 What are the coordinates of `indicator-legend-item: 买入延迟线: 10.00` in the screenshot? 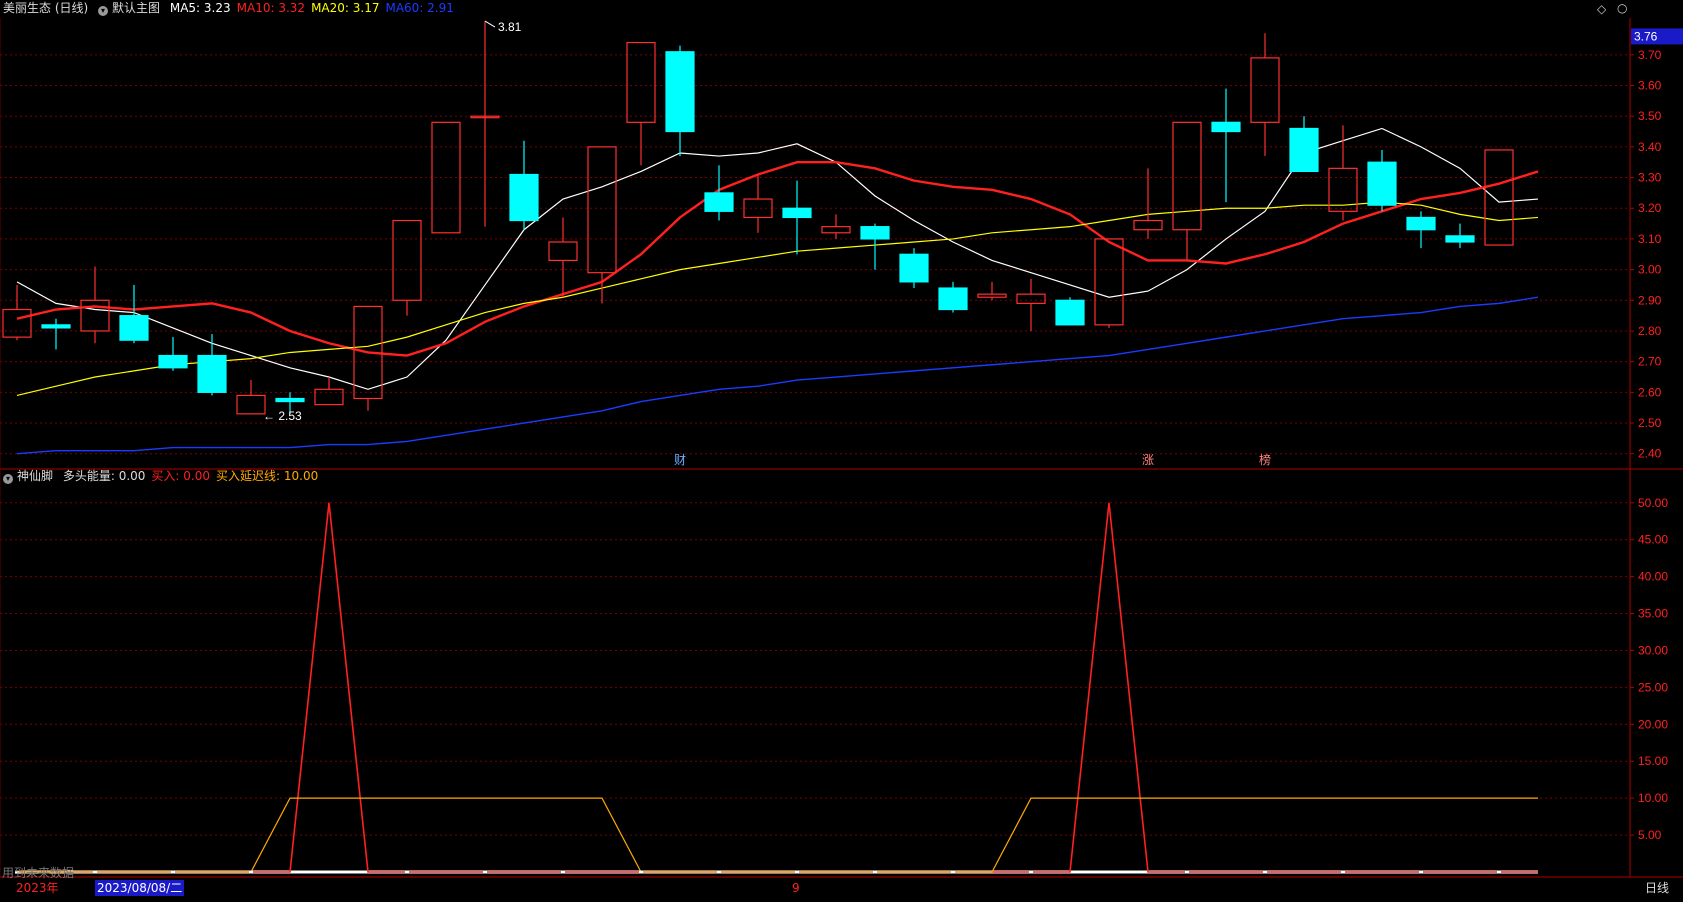 It's located at (267, 476).